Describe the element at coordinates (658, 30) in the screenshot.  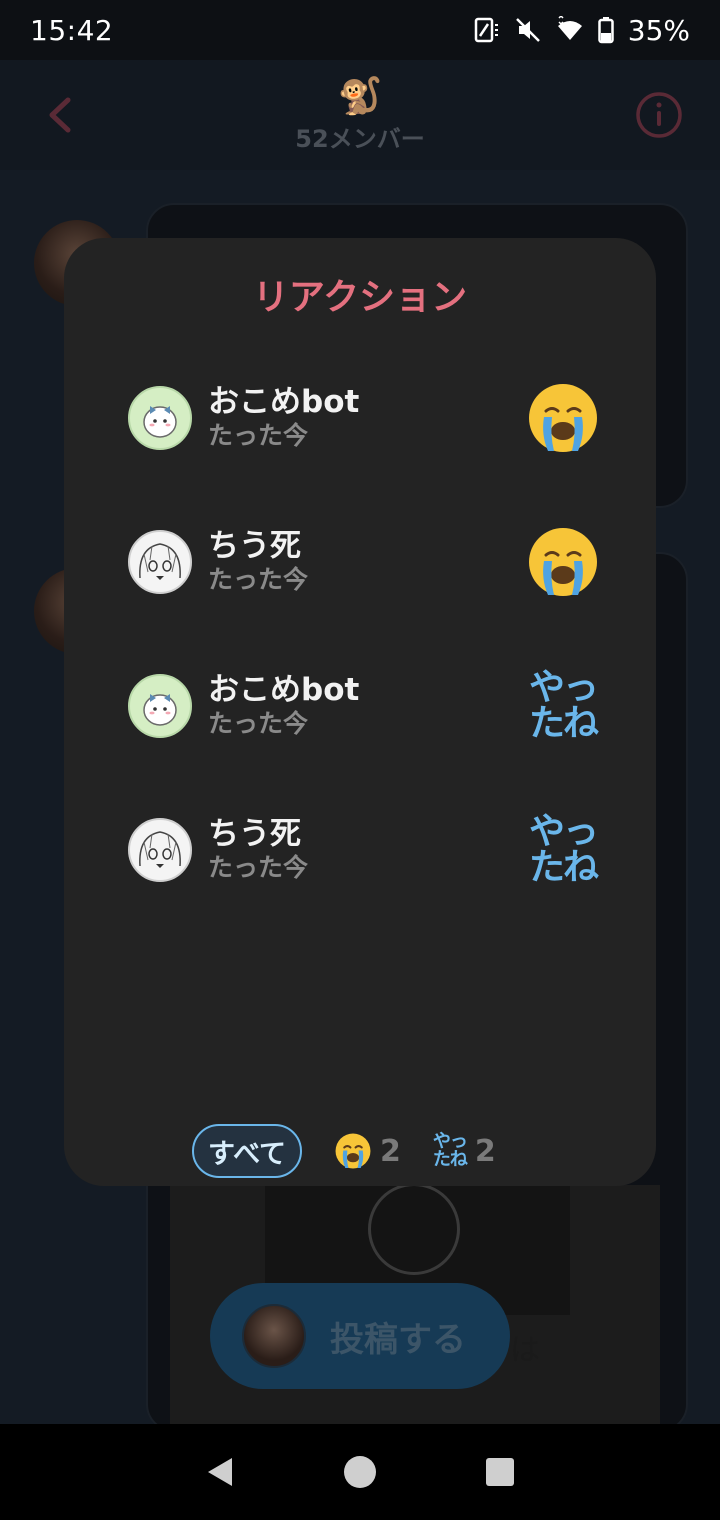
I see `battery-percent: 35%` at that location.